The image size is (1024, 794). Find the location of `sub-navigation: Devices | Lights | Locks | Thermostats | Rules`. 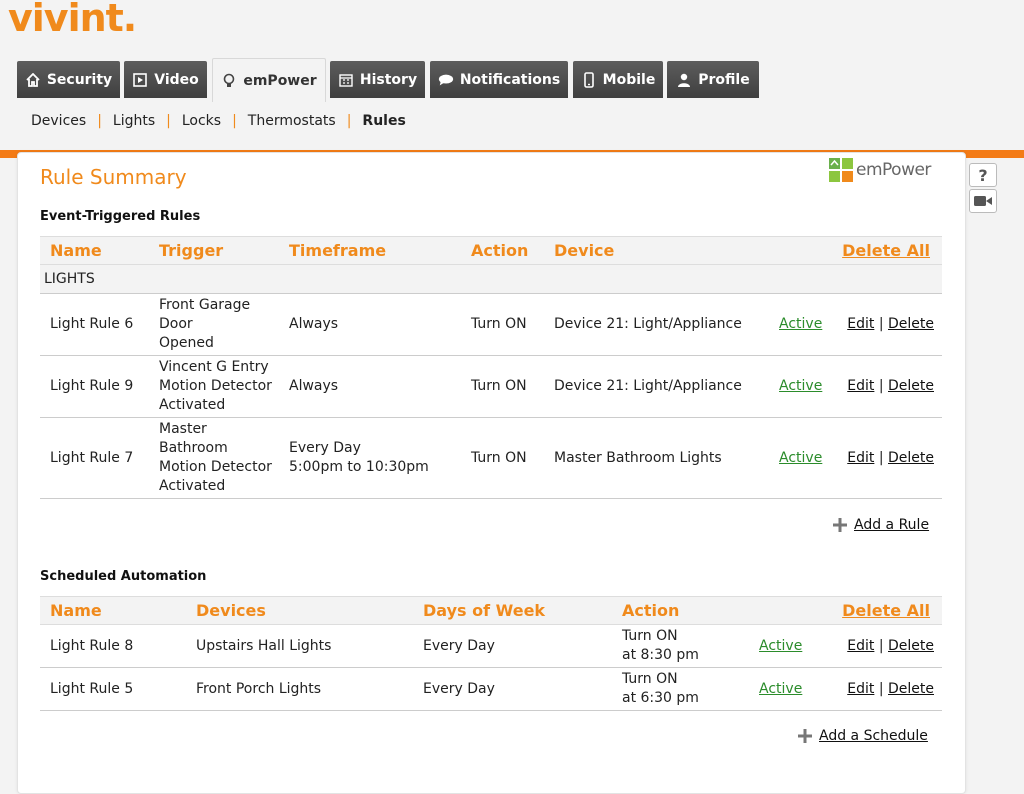

sub-navigation: Devices | Lights | Locks | Thermostats | Rules is located at coordinates (218, 121).